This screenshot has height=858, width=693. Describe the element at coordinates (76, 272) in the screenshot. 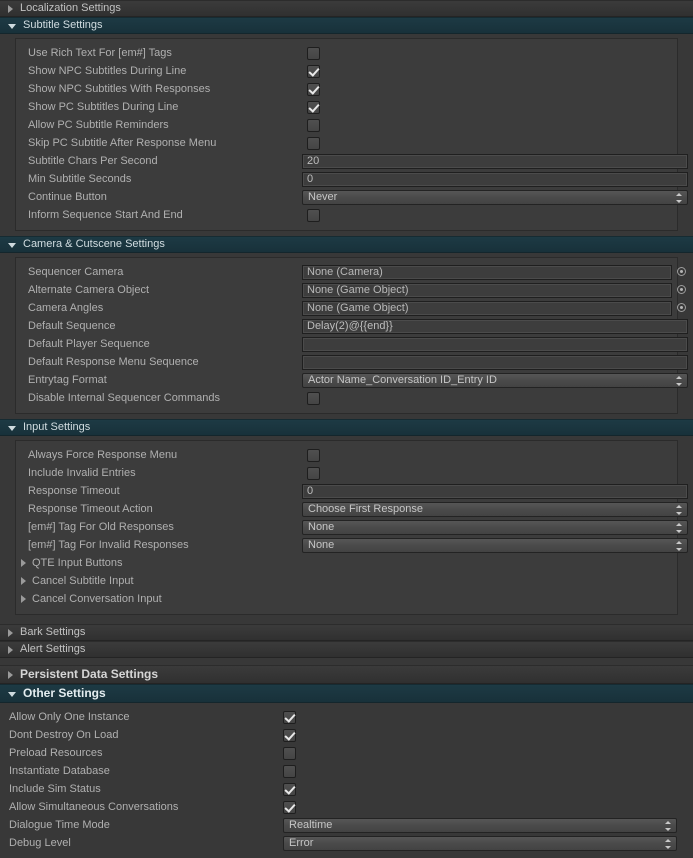

I see `field-label: Sequencer Camera` at that location.